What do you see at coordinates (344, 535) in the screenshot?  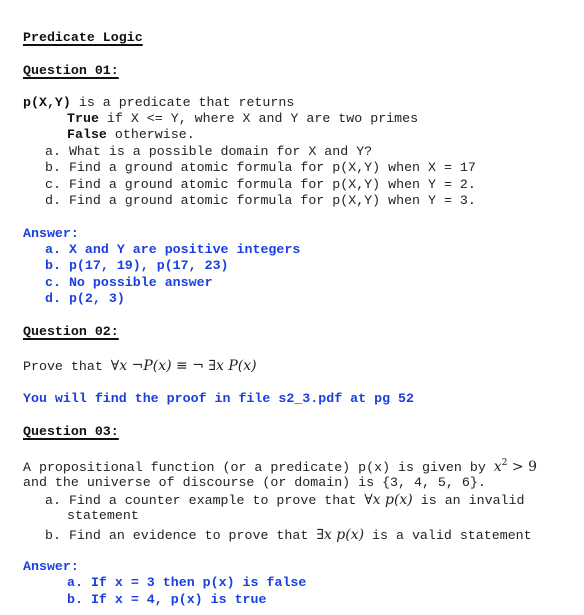 I see `q3-item-b-math: x p(x)` at bounding box center [344, 535].